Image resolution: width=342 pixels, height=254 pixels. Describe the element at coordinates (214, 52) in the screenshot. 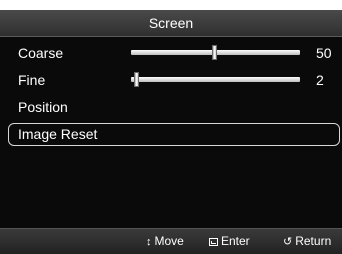

I see `coarse-slider-thumb` at that location.